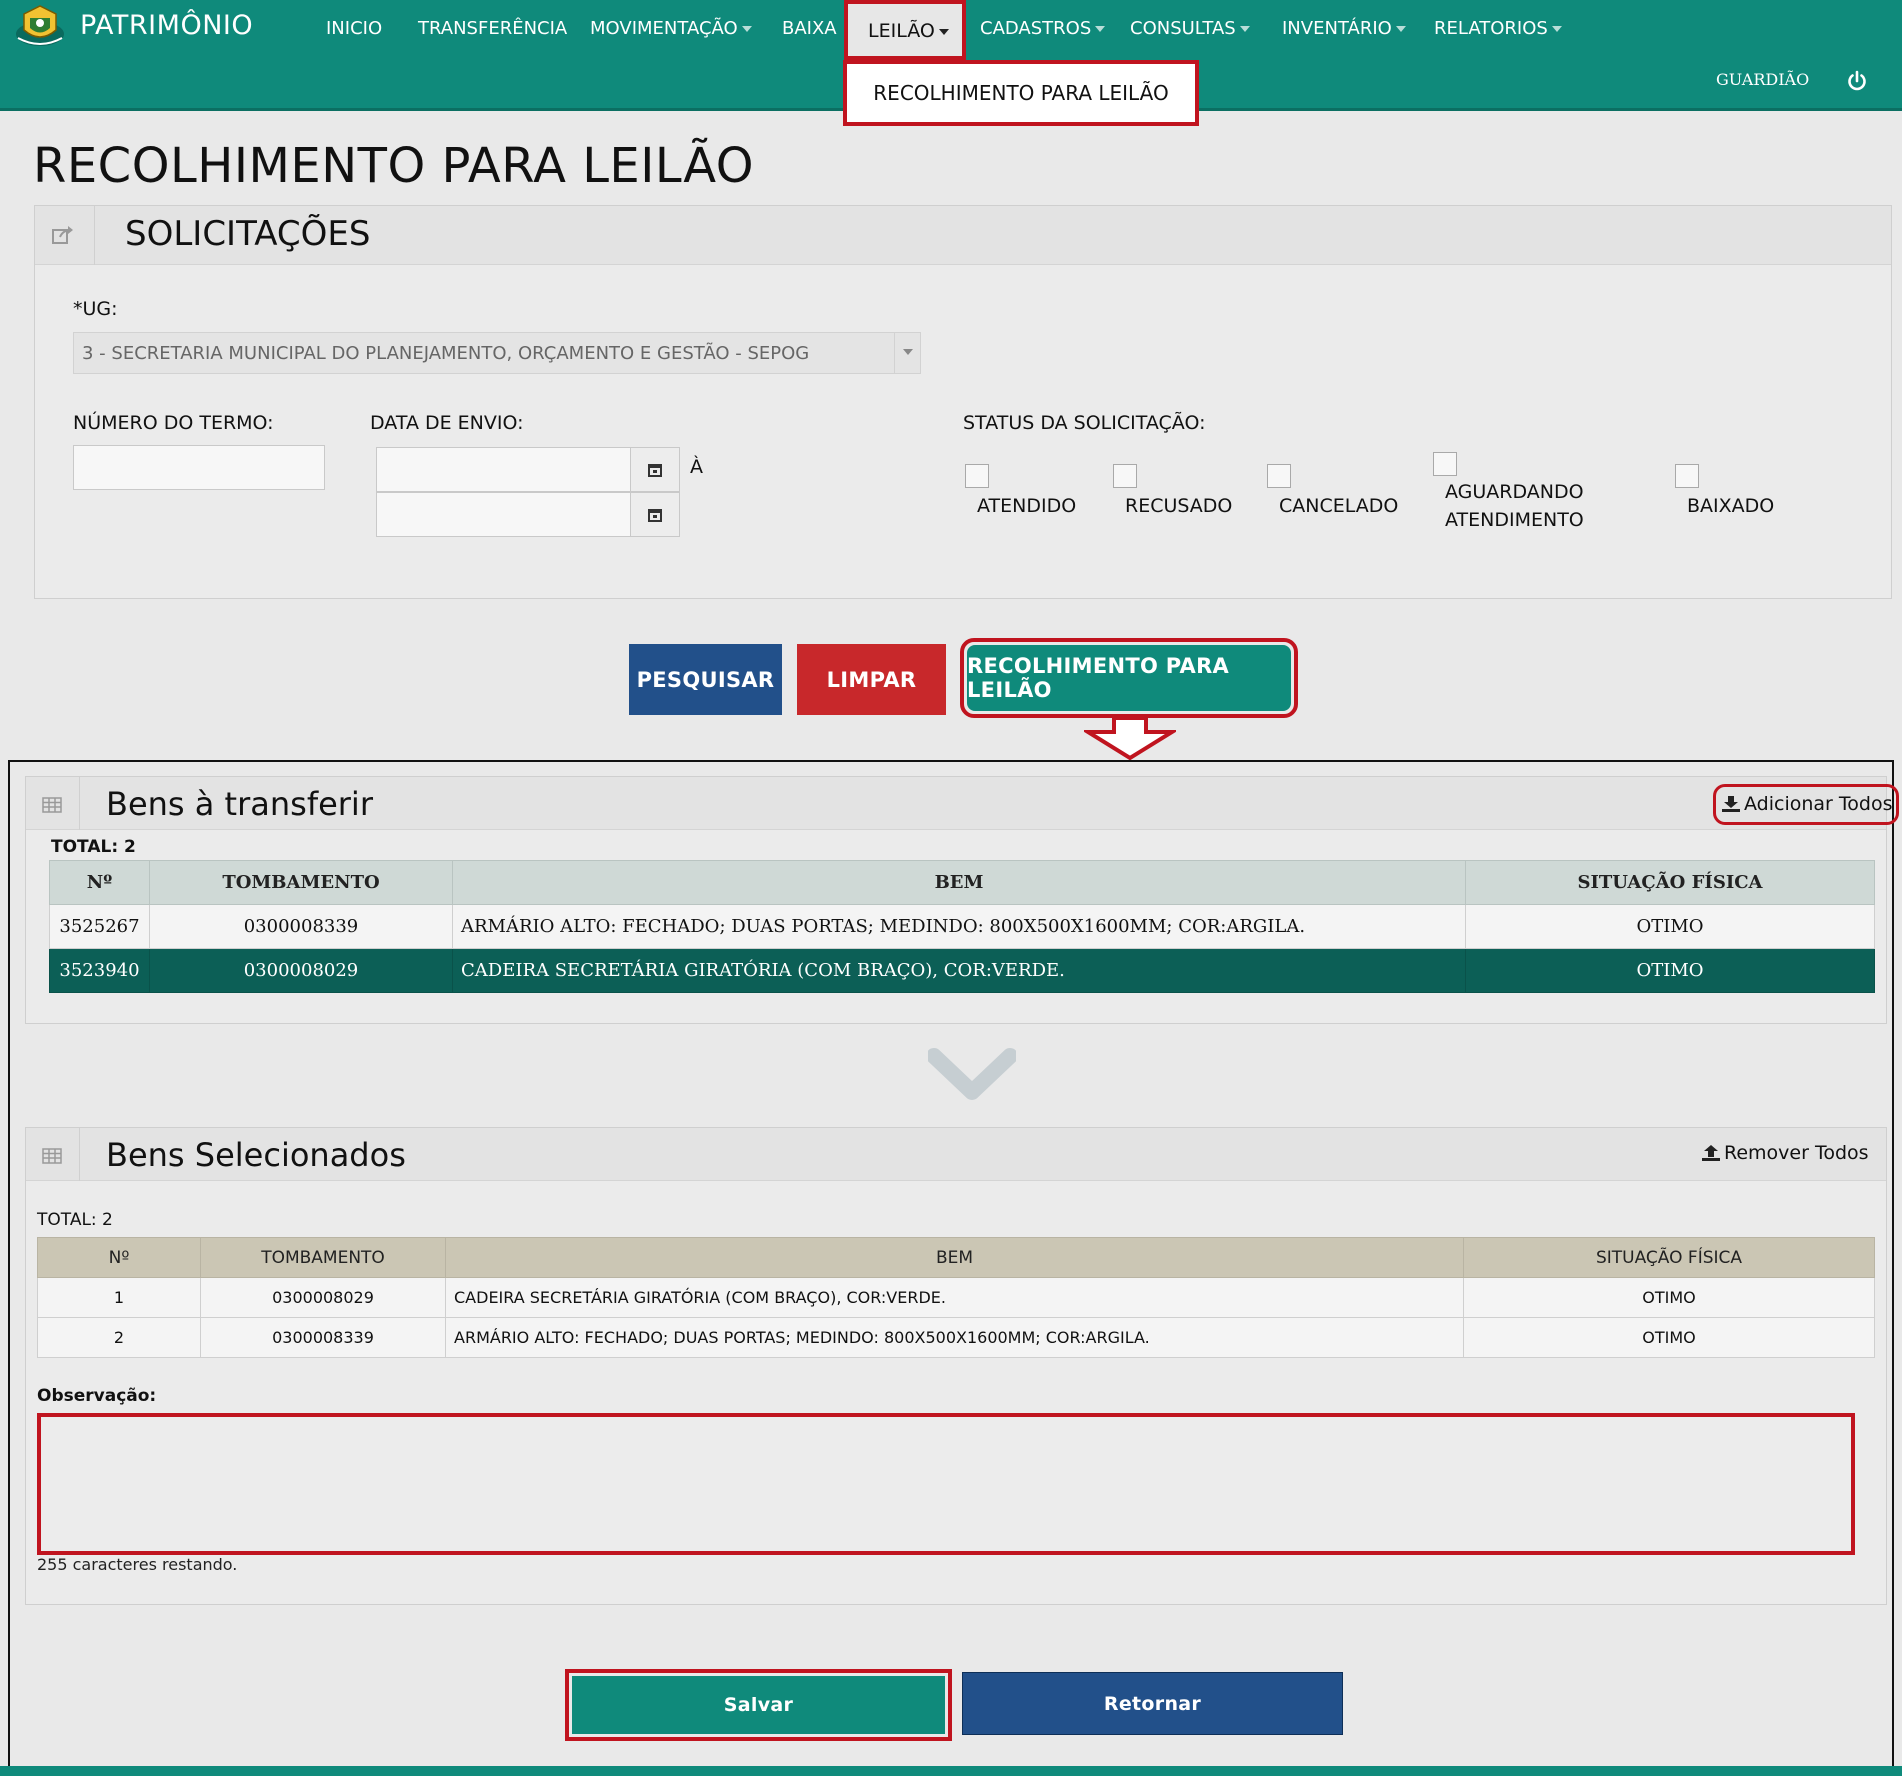 This screenshot has width=1902, height=1776. I want to click on nav-inicio: INICIO, so click(354, 28).